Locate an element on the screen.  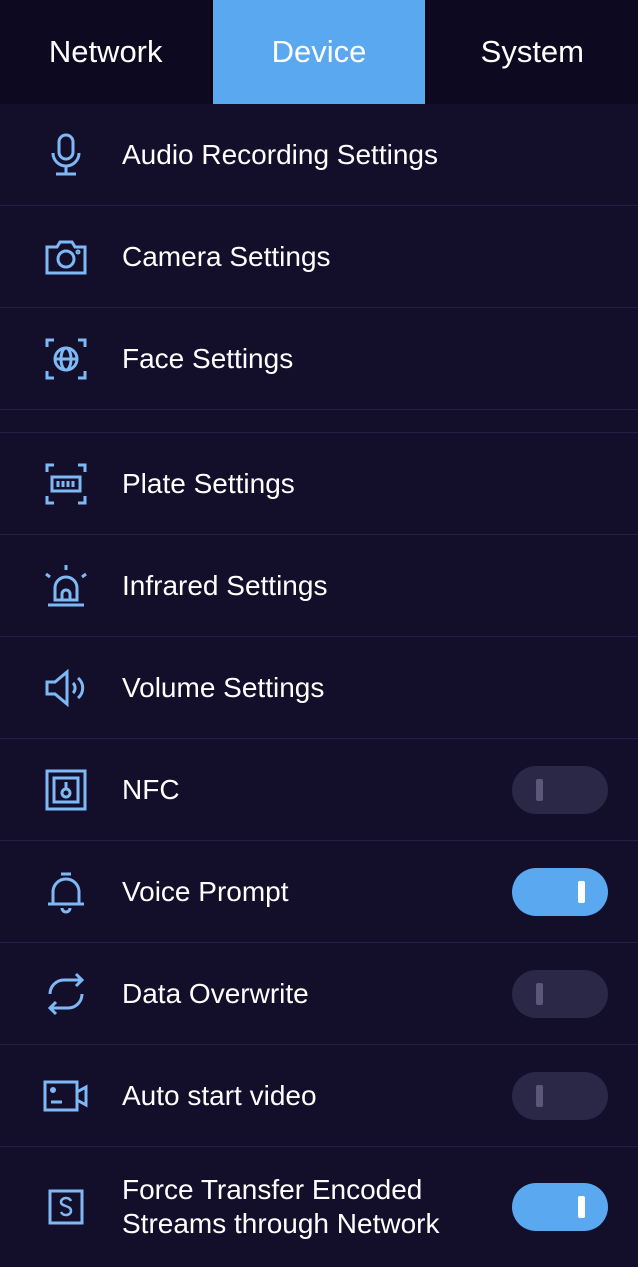
camera-settings-item: Camera Settings is located at coordinates (319, 257).